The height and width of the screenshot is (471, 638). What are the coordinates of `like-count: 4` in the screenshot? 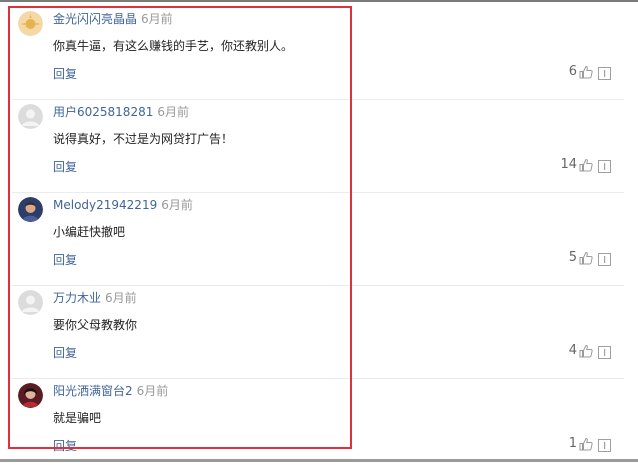 It's located at (572, 350).